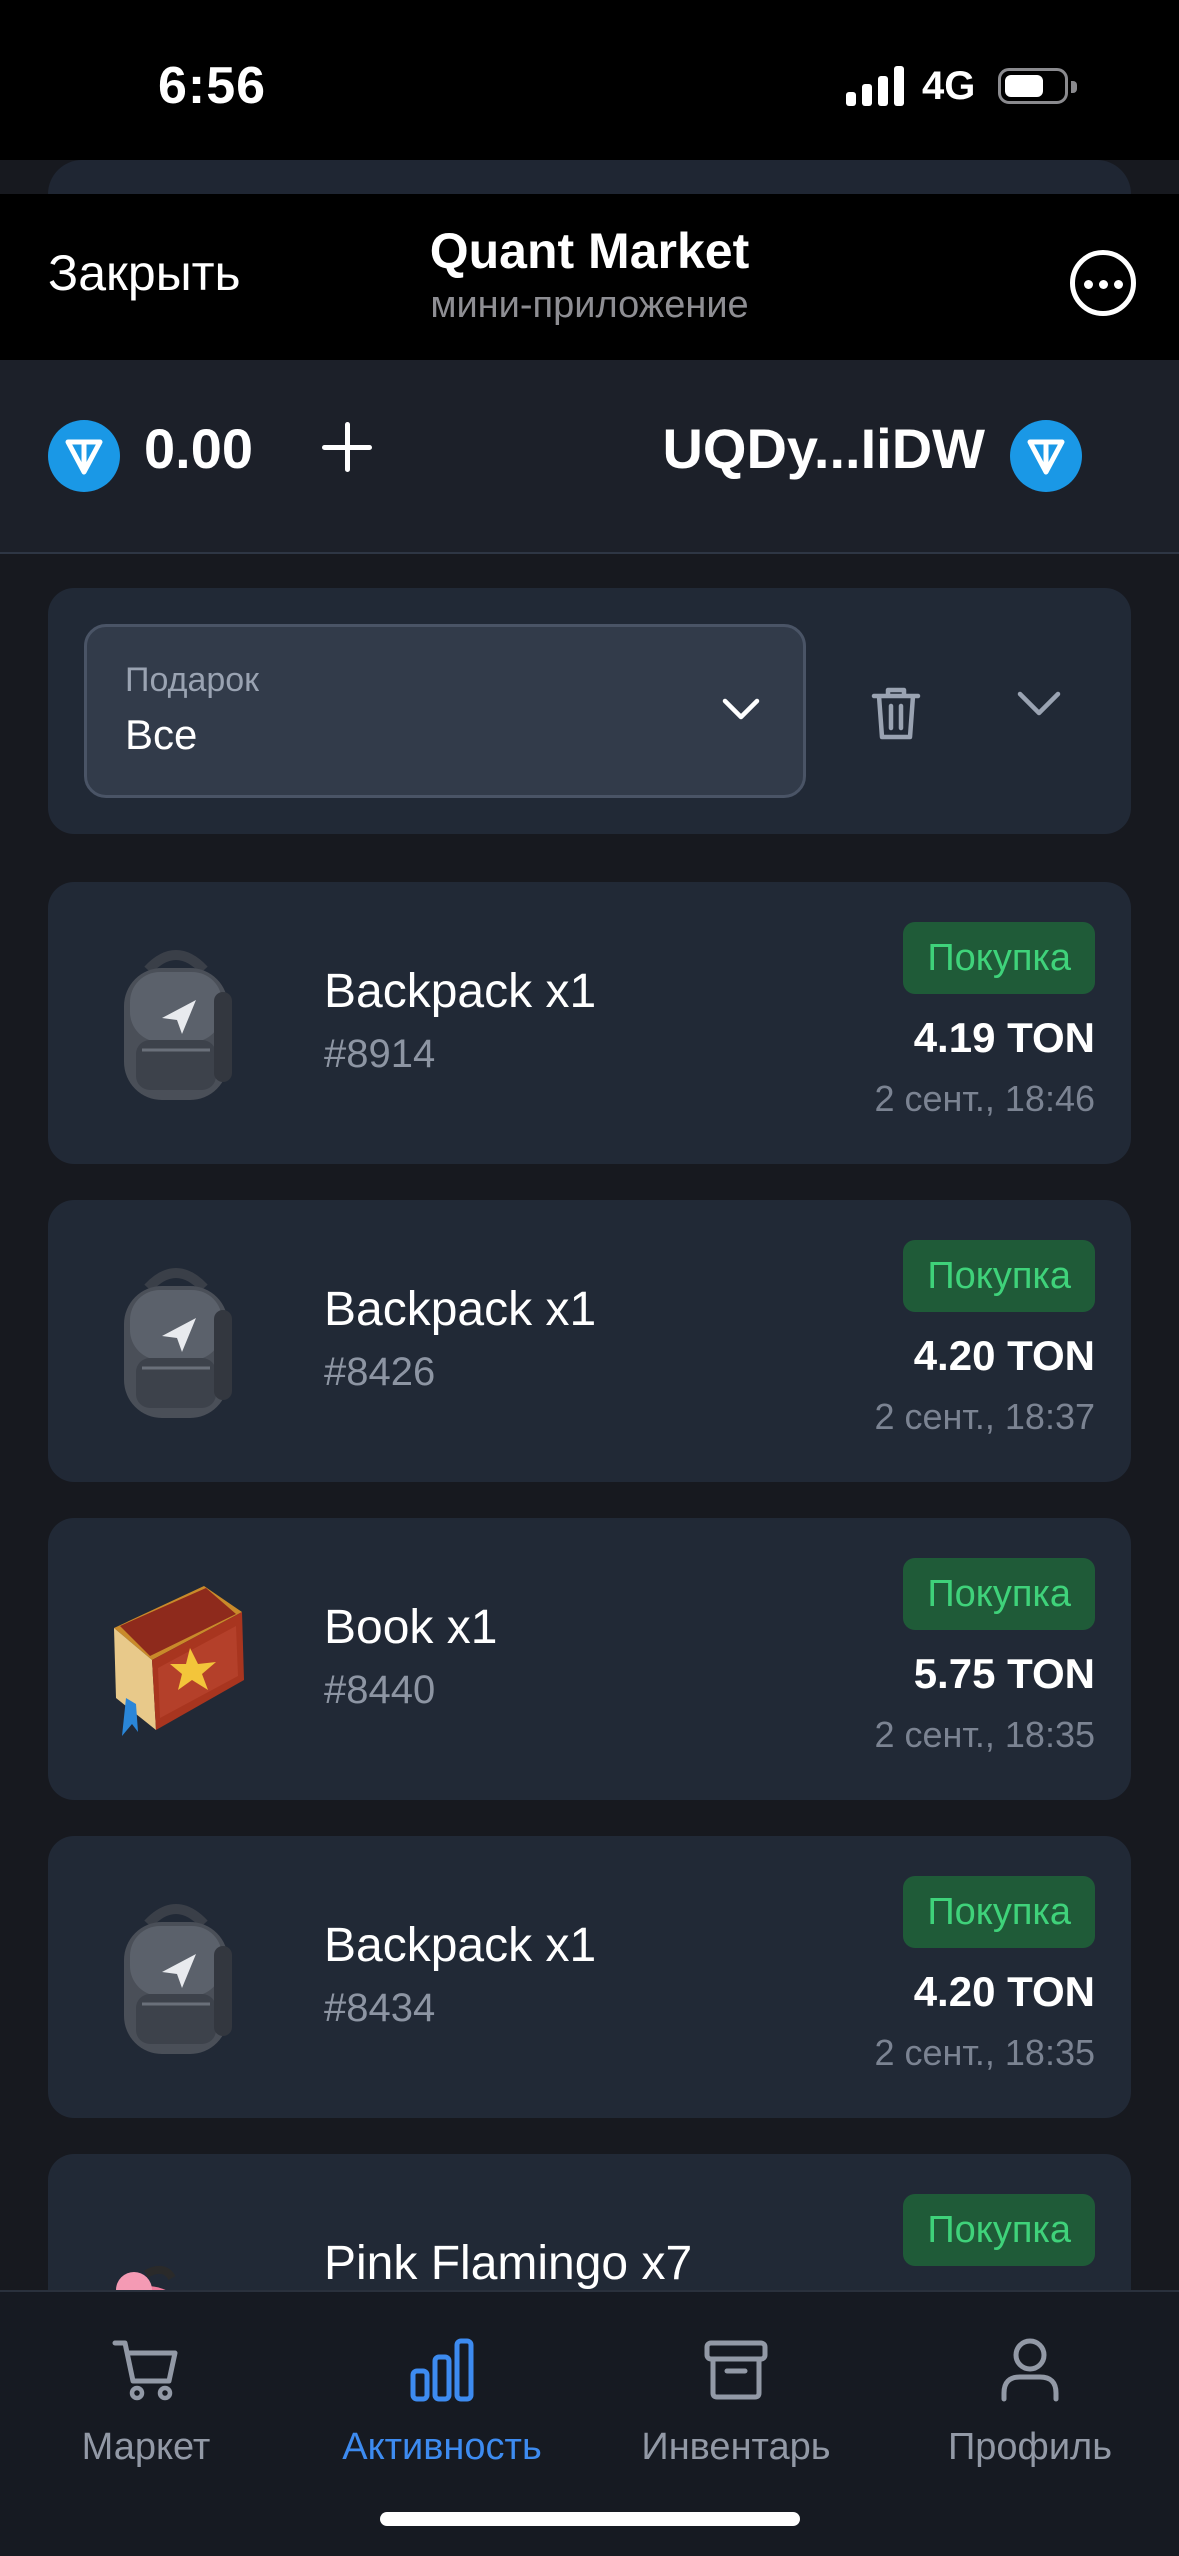 Image resolution: width=1179 pixels, height=2556 pixels. I want to click on app-title: Quant Market, so click(589, 251).